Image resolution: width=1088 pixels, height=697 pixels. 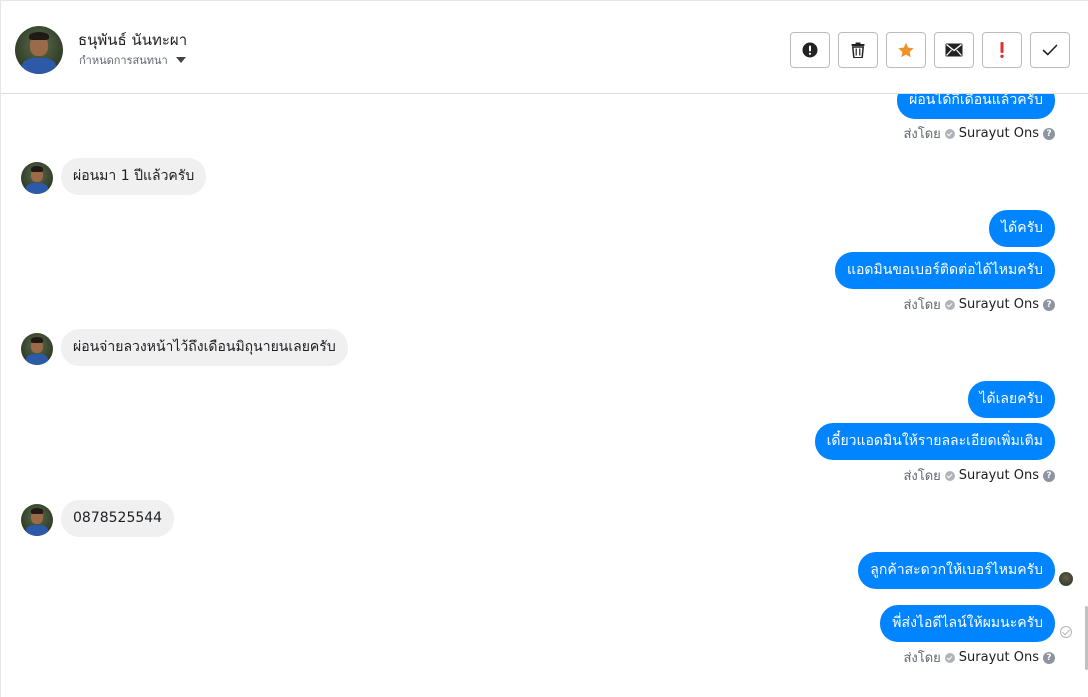 I want to click on exclamation-icon, so click(x=1002, y=50).